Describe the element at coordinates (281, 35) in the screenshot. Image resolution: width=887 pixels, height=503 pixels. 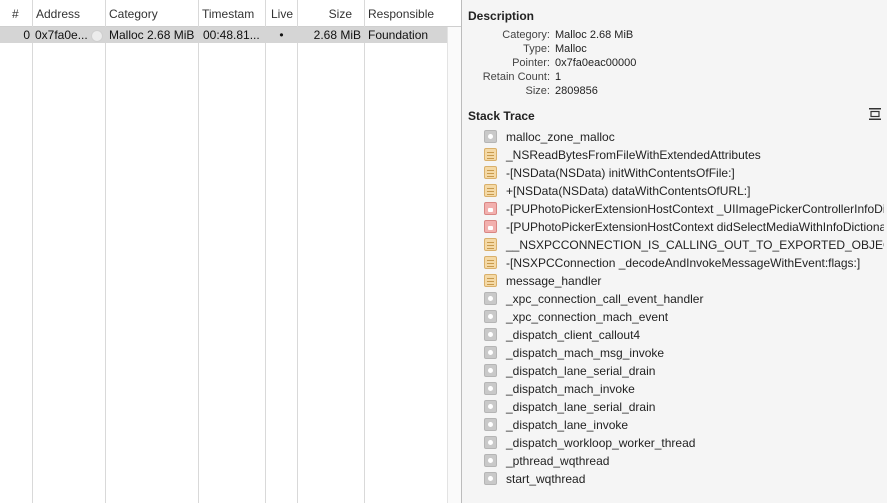
I see `row-live-indicator: •` at that location.